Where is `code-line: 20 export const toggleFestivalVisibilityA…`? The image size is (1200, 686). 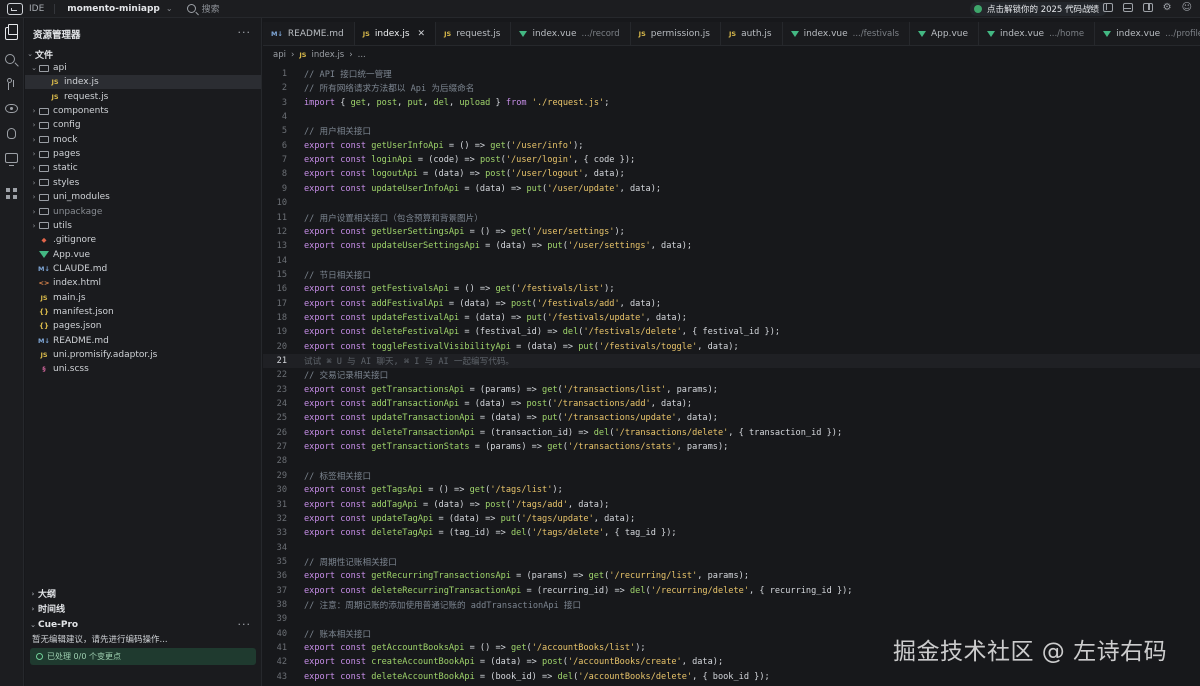 code-line: 20 export const toggleFestivalVisibilityA… is located at coordinates (731, 347).